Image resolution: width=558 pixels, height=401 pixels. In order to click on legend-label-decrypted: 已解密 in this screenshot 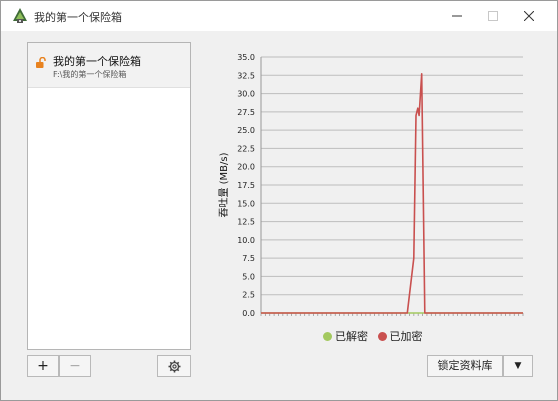, I will do `click(351, 336)`.